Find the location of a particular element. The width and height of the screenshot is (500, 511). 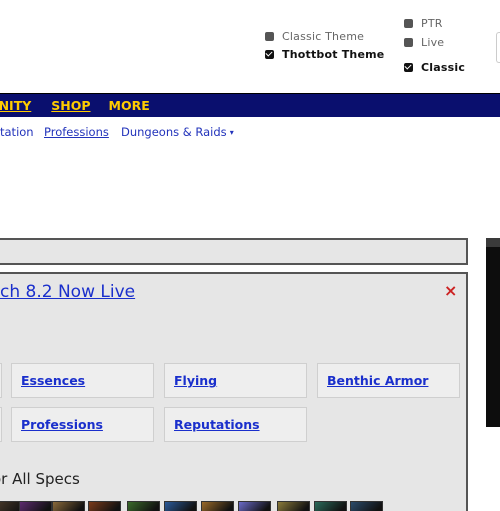

video-embed is located at coordinates (493, 332).